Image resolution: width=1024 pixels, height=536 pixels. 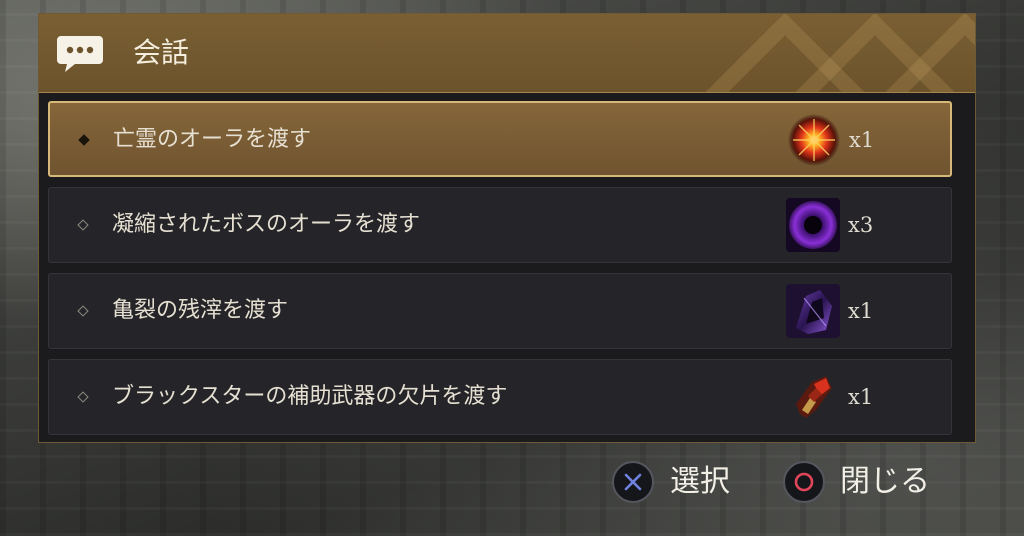 I want to click on header-decoration, so click(x=840, y=53).